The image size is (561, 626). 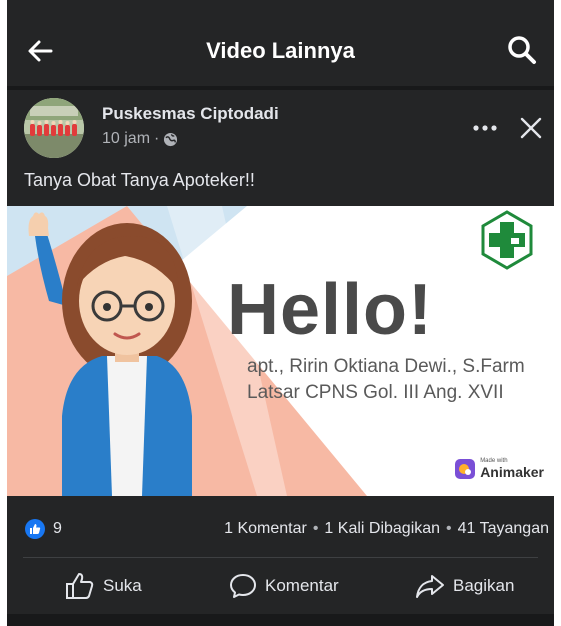 I want to click on like-reaction-badge, so click(x=35, y=529).